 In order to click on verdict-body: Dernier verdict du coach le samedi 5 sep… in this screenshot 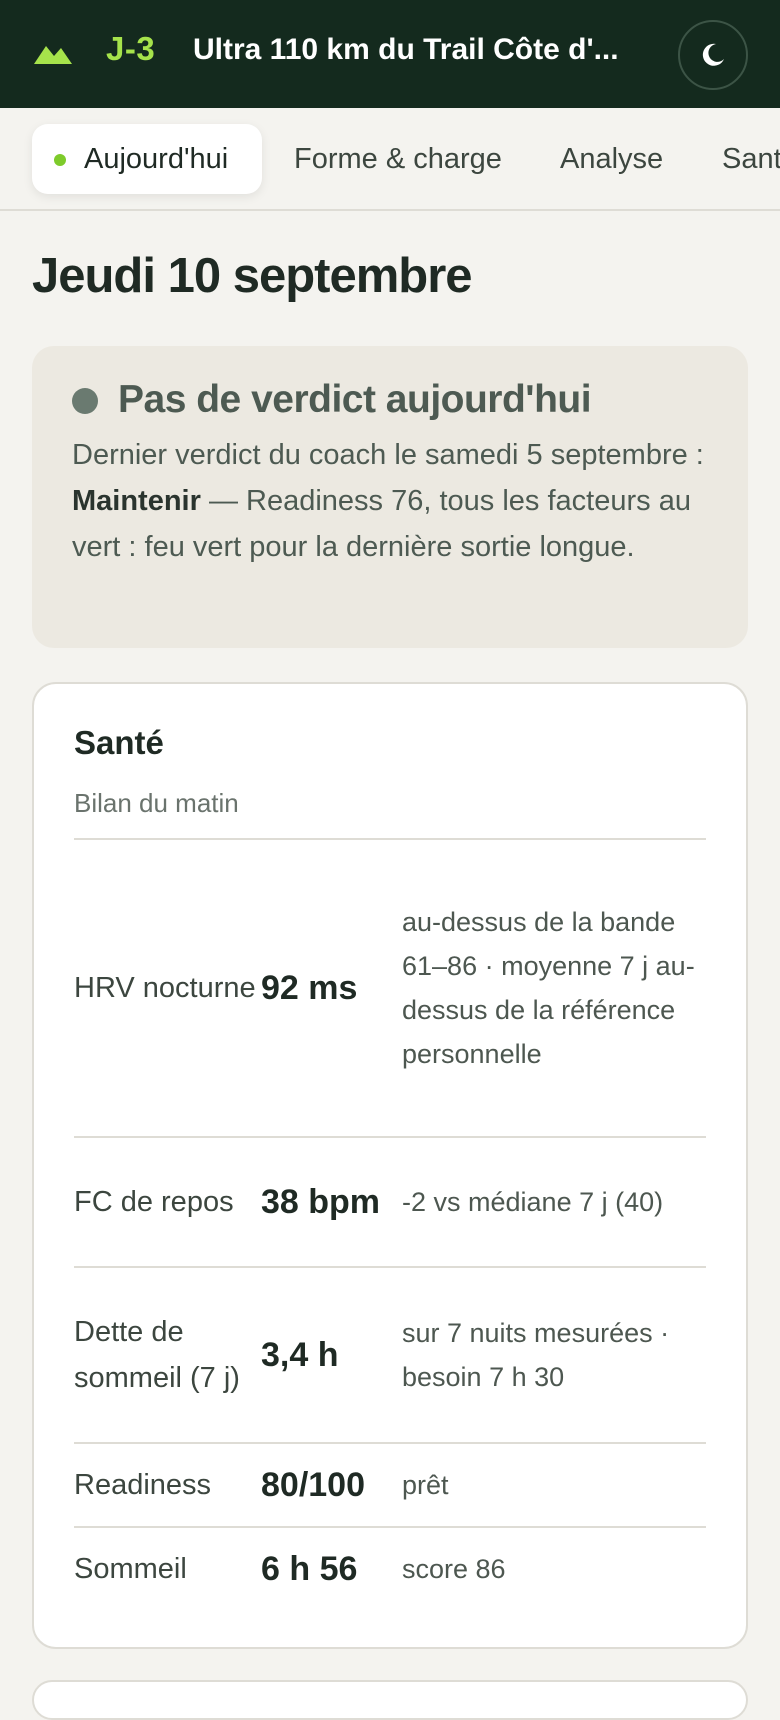, I will do `click(397, 501)`.